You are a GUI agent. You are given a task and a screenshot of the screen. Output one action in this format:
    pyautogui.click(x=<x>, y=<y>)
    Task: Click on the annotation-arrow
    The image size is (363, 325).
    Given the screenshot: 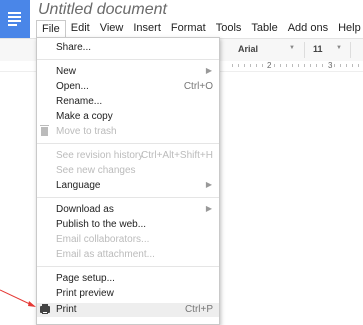 What is the action you would take?
    pyautogui.click(x=18, y=298)
    